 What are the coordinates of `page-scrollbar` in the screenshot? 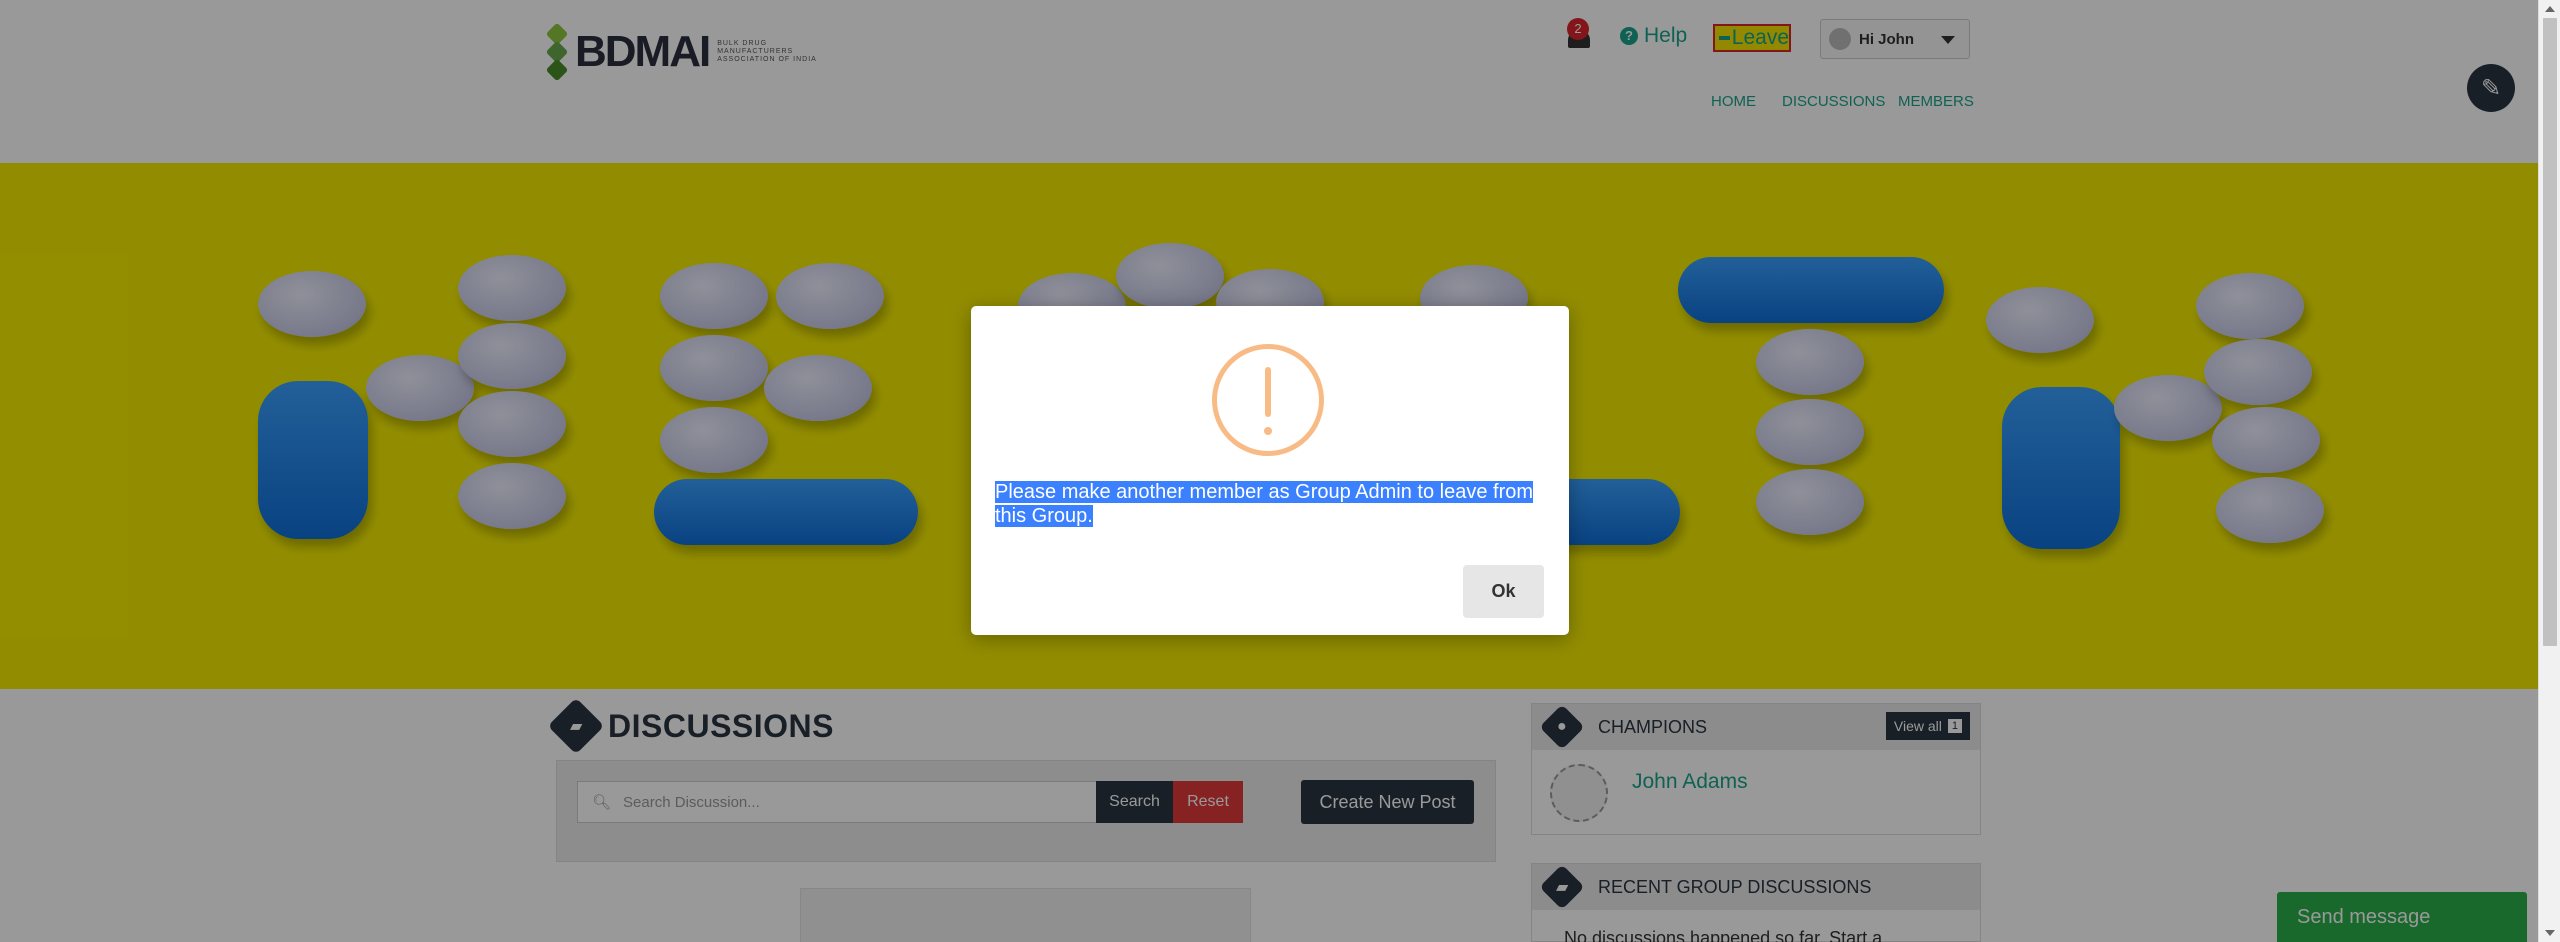 It's located at (2549, 471).